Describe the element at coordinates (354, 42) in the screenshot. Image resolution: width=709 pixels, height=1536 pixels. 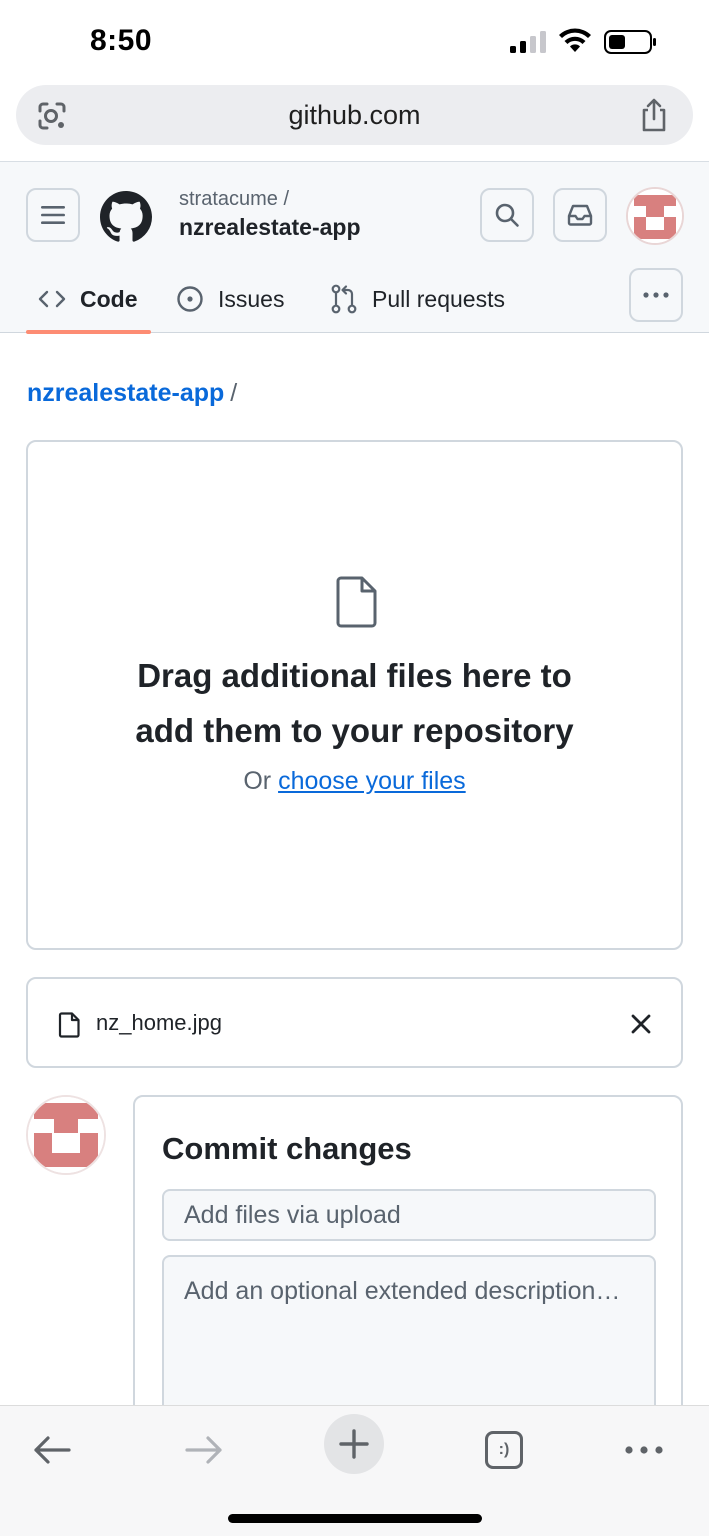
I see `status-bar: 8:50` at that location.